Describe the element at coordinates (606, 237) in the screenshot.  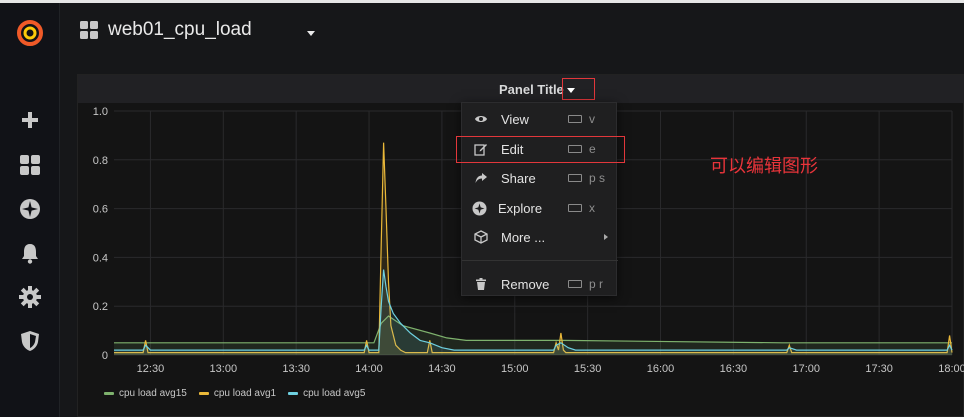
I see `chevron-right-icon` at that location.